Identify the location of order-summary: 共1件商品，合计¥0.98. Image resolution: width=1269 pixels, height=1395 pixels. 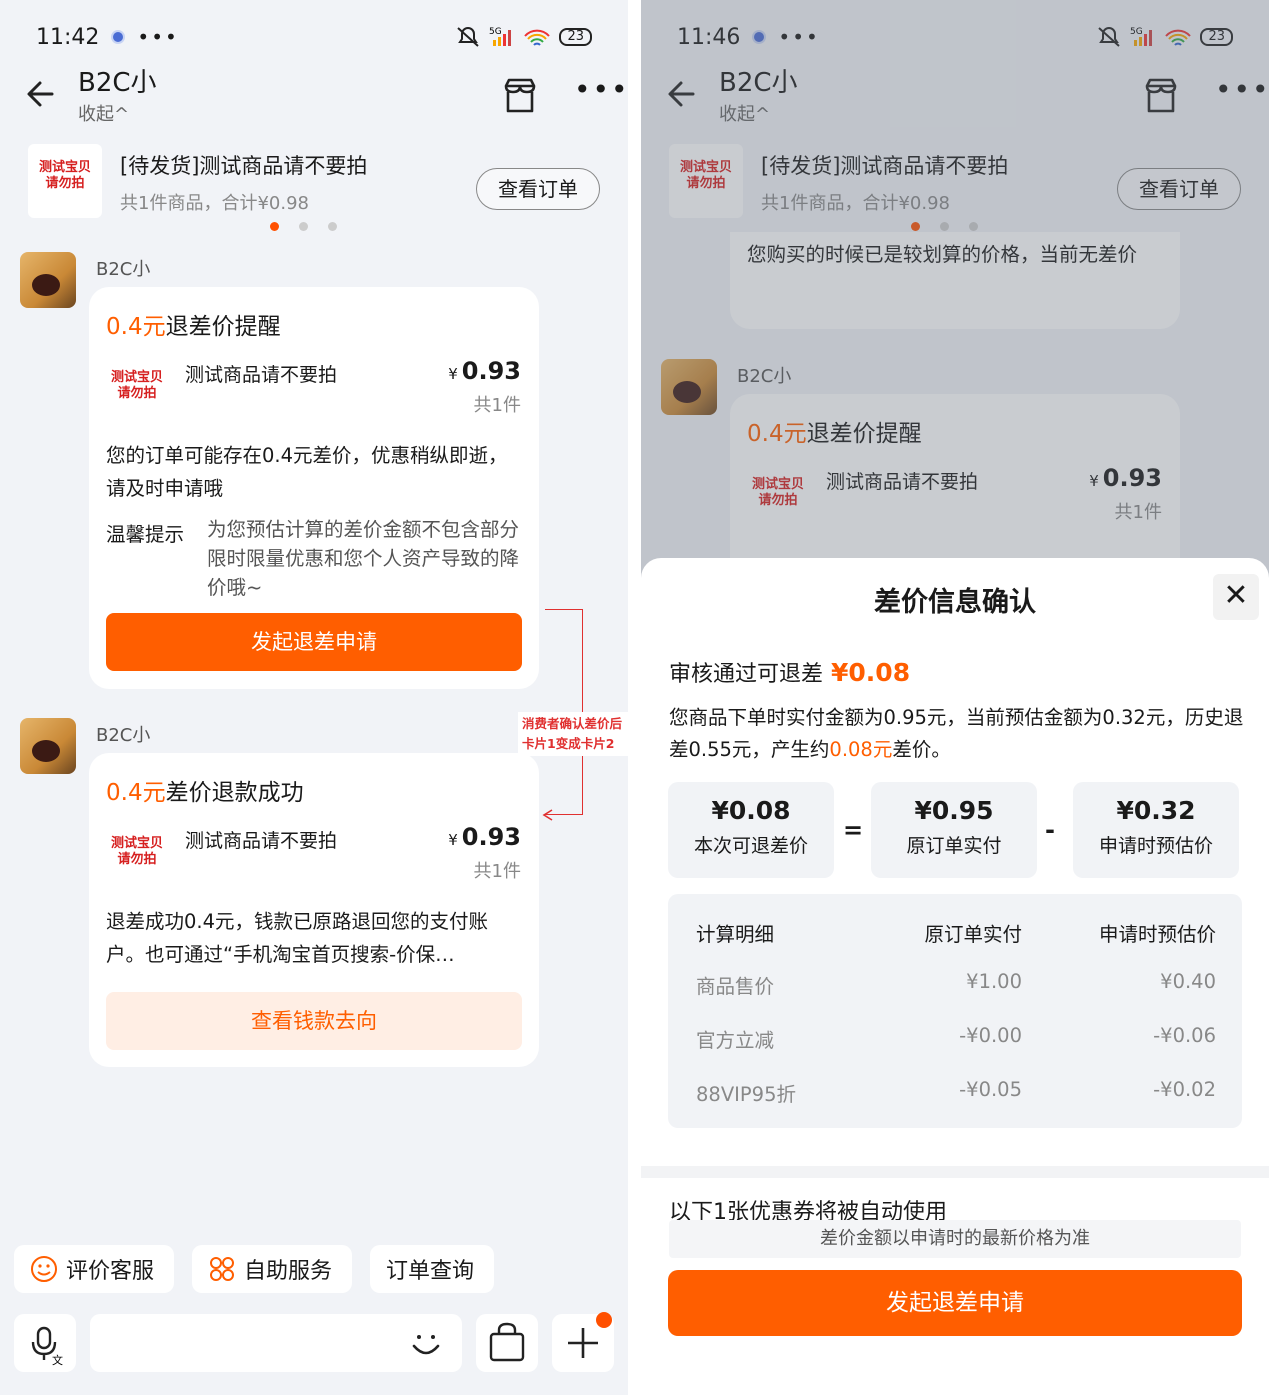
(214, 203).